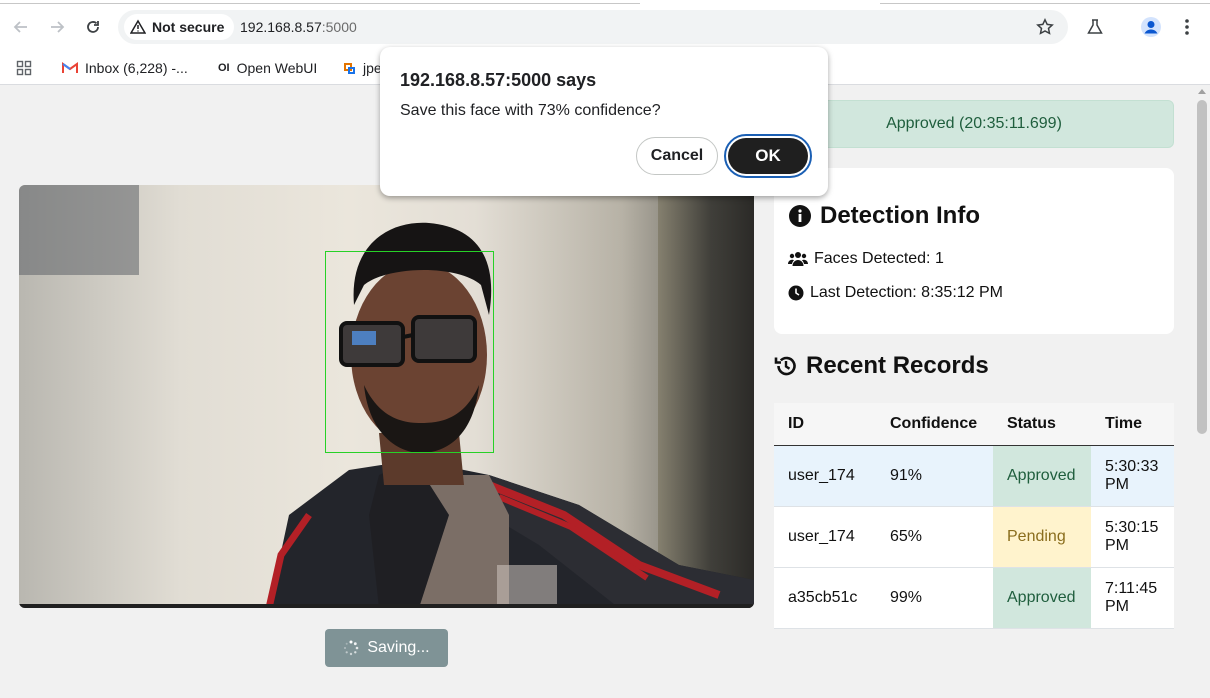 This screenshot has width=1210, height=698. I want to click on column-header-confidence: Confidence, so click(934, 424).